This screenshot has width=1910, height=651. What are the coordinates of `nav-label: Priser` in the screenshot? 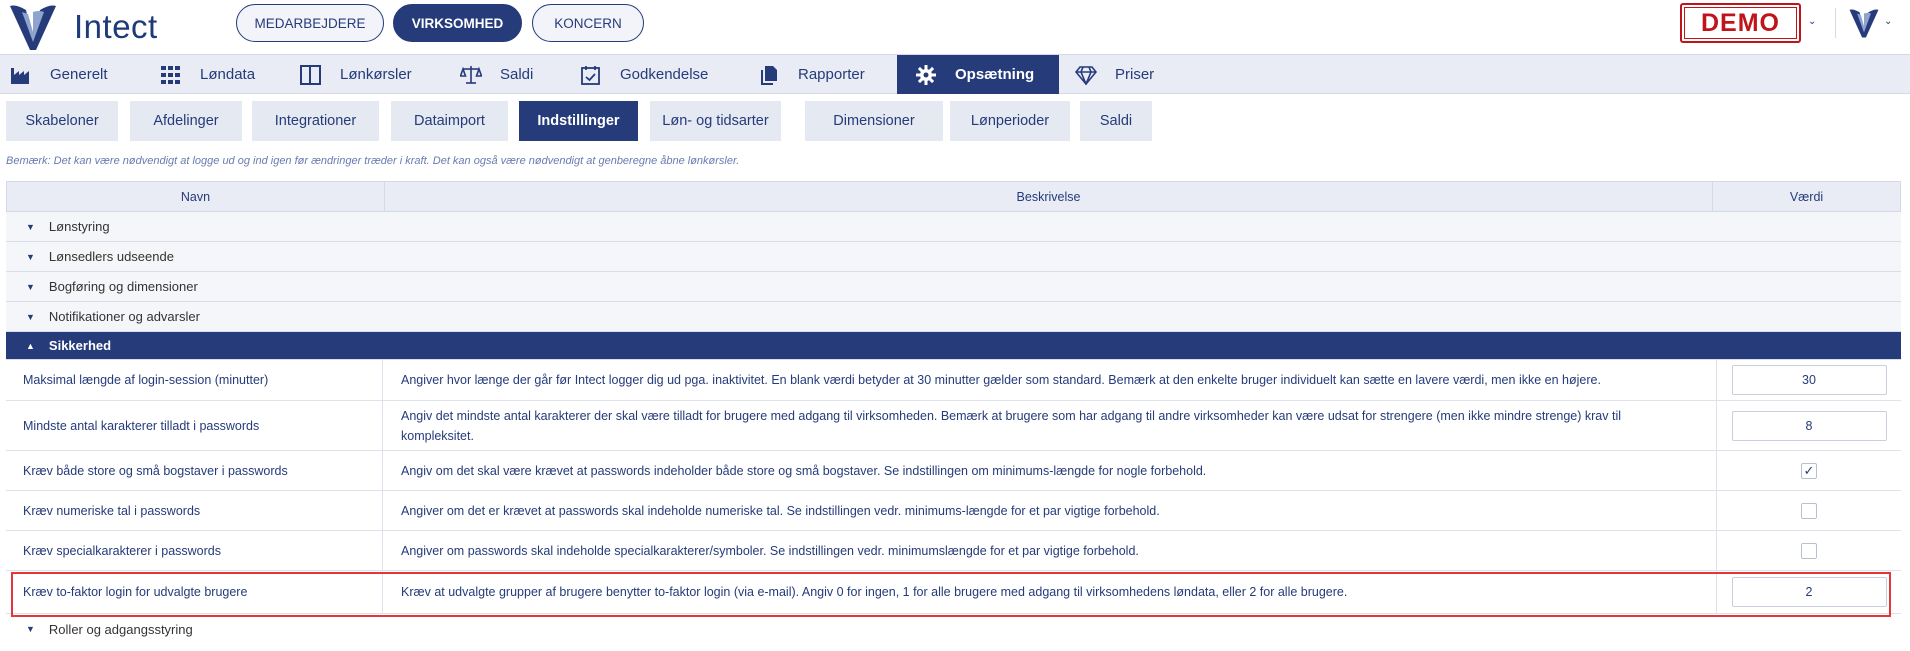 It's located at (1135, 74).